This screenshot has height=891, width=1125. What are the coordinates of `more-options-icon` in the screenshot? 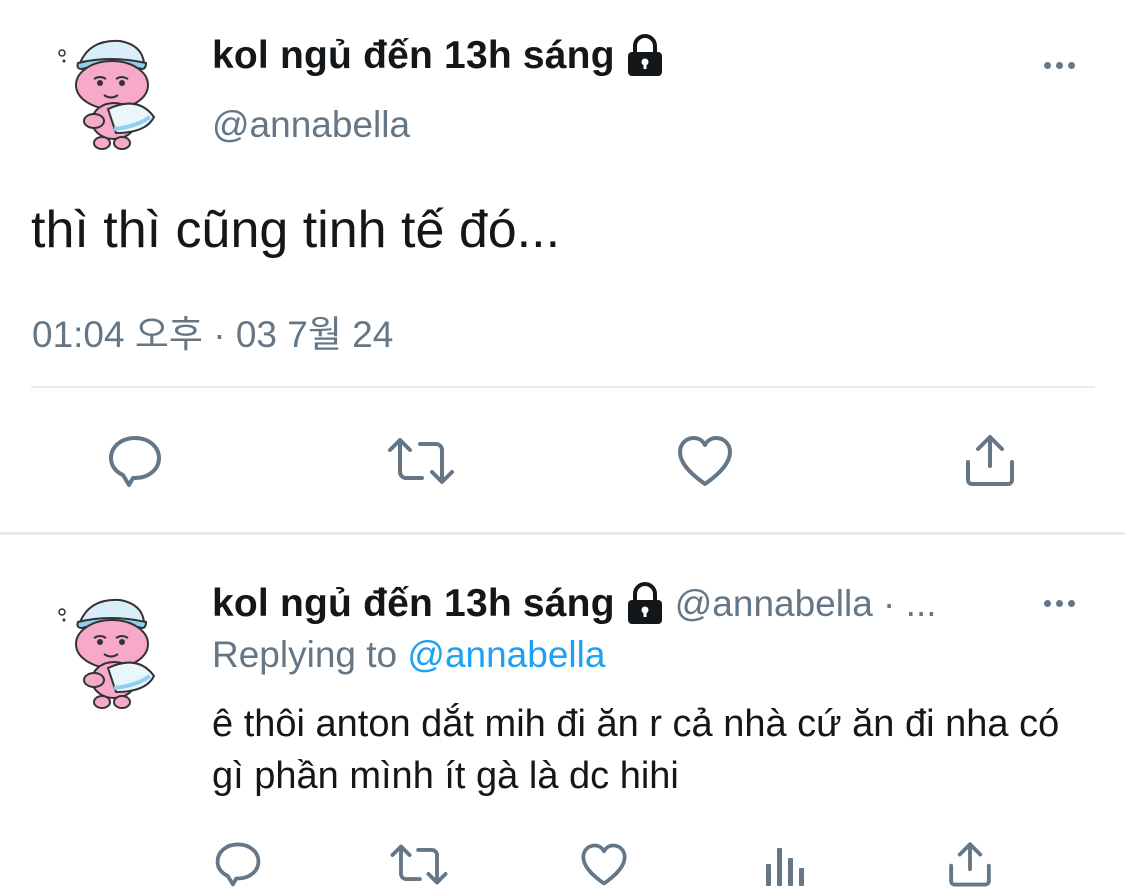 It's located at (1059, 65).